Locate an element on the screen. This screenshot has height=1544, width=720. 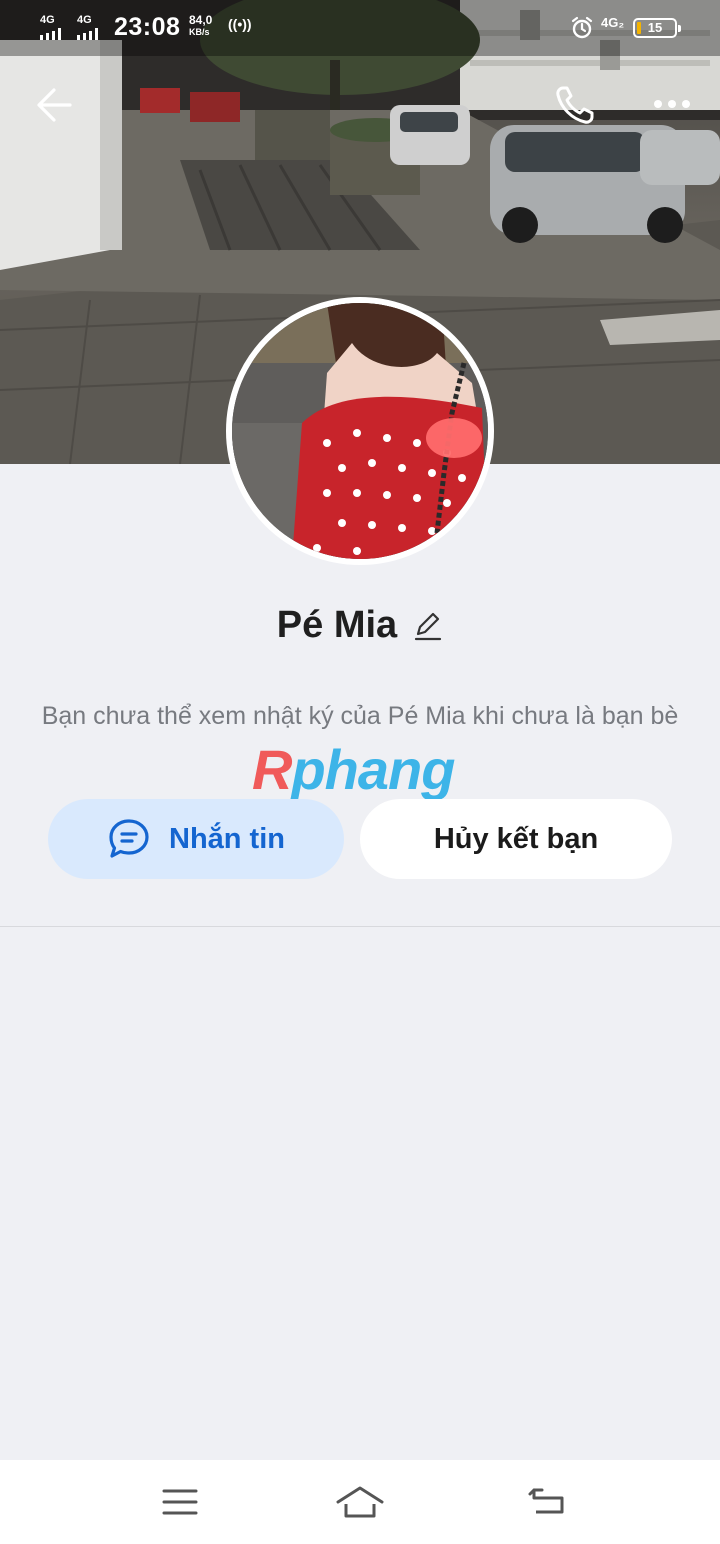
sim2-signal: 4G is located at coordinates (87, 27).